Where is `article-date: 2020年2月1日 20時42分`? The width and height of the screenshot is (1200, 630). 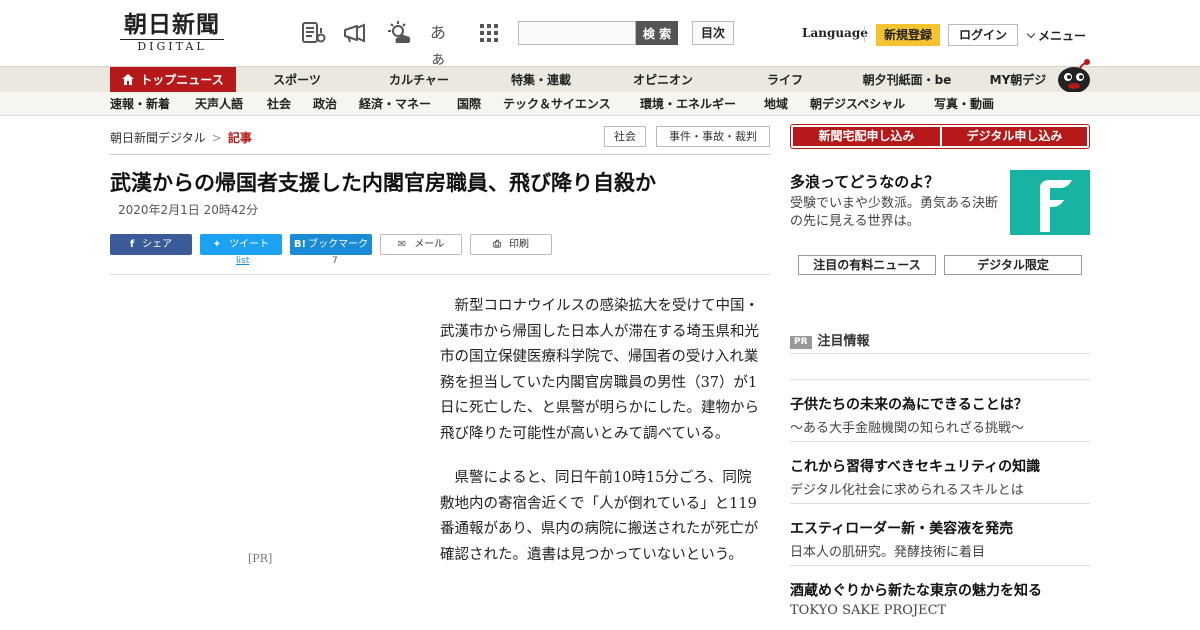
article-date: 2020年2月1日 20時42分 is located at coordinates (188, 210).